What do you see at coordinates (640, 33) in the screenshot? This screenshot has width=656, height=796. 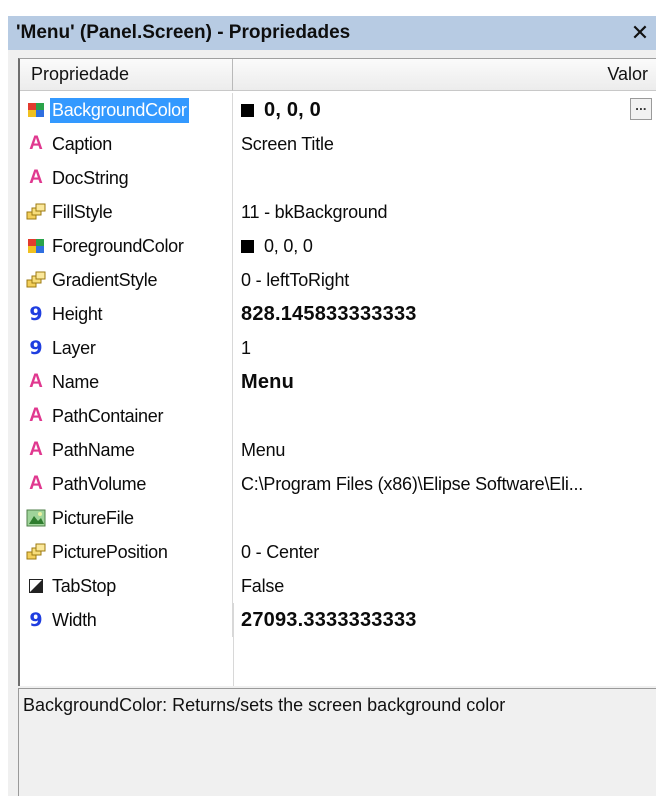 I see `close-icon: ✕` at bounding box center [640, 33].